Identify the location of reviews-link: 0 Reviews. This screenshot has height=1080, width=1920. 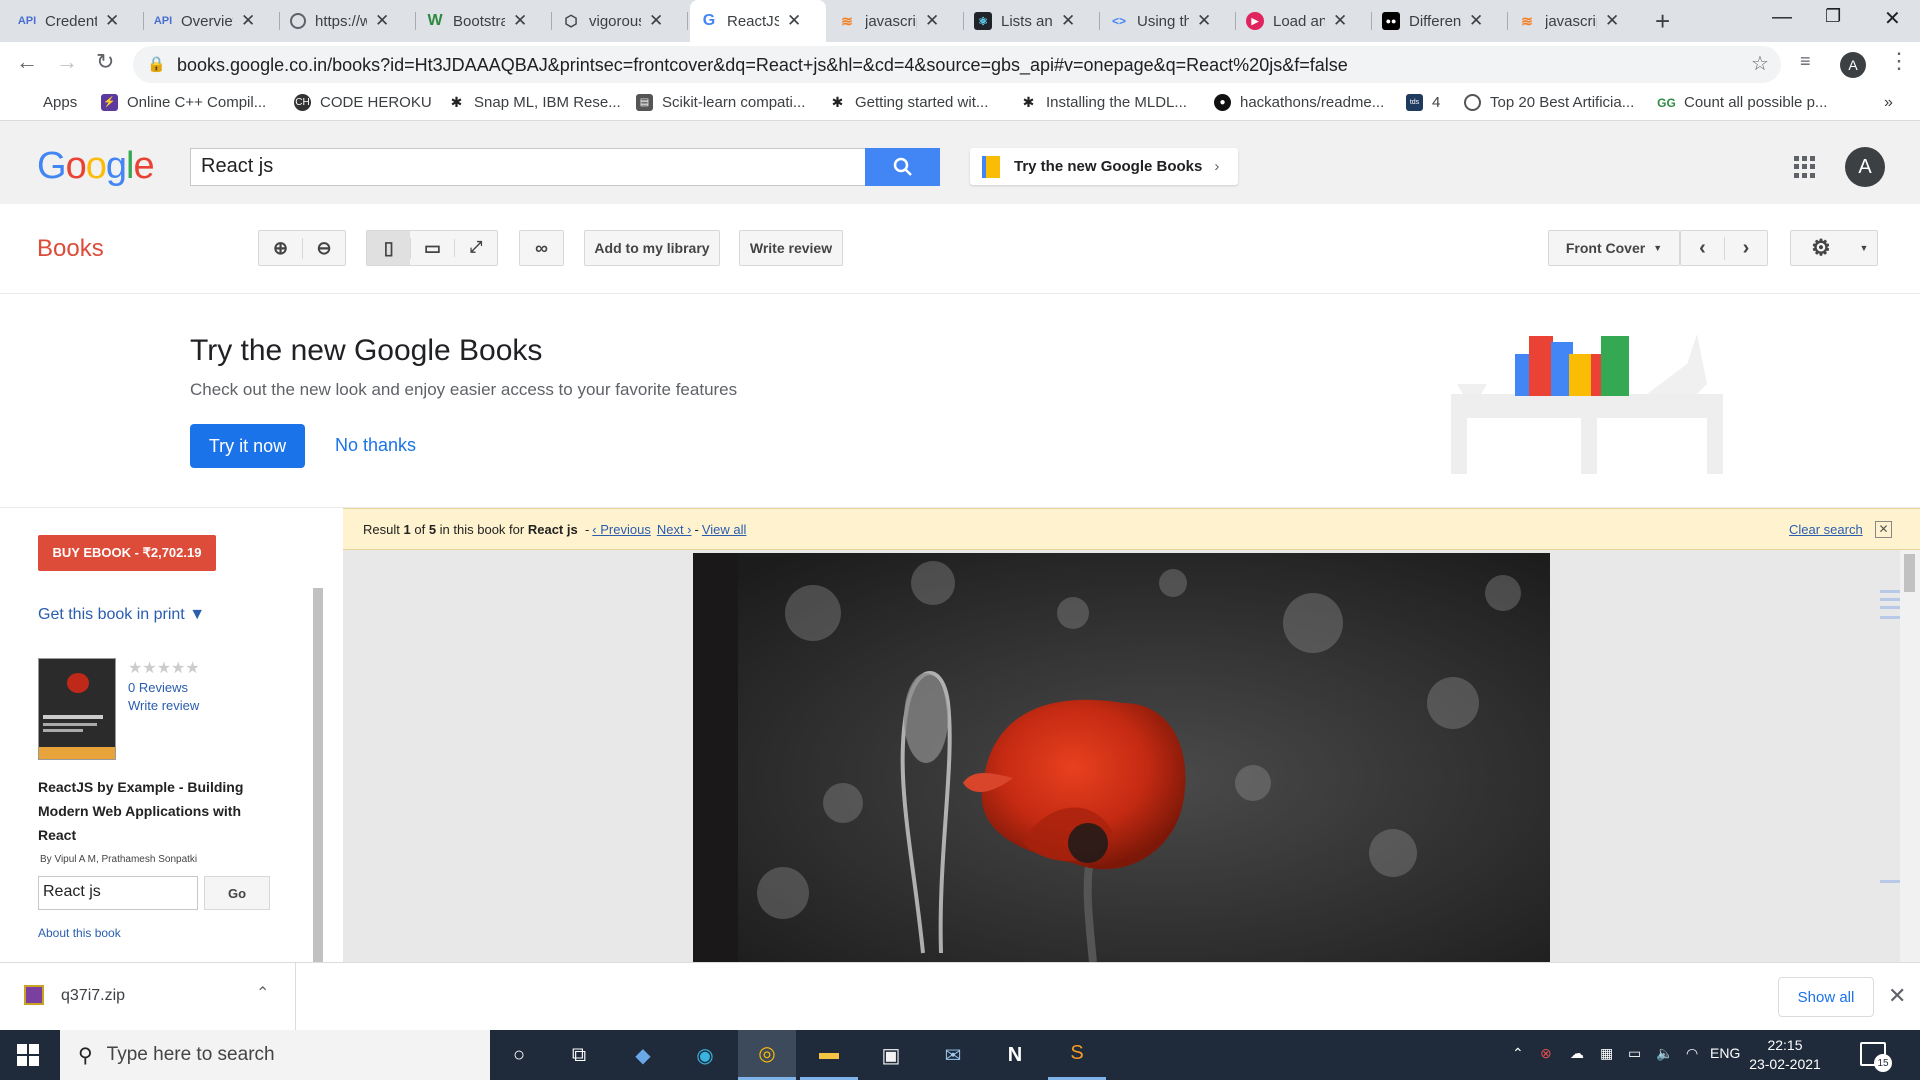
(158, 687).